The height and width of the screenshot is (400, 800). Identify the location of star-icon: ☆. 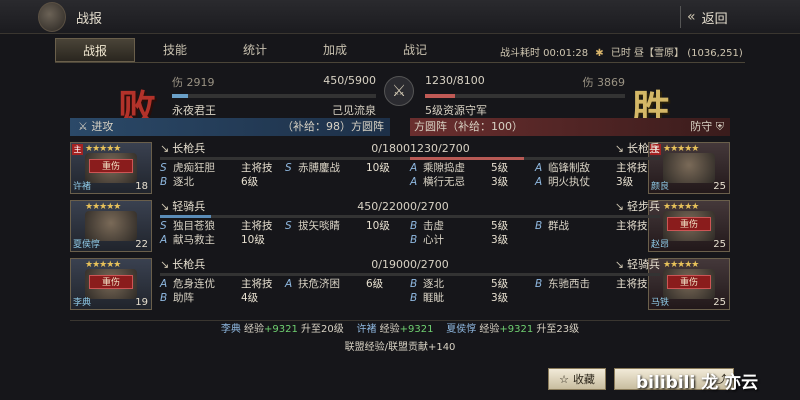
(564, 379).